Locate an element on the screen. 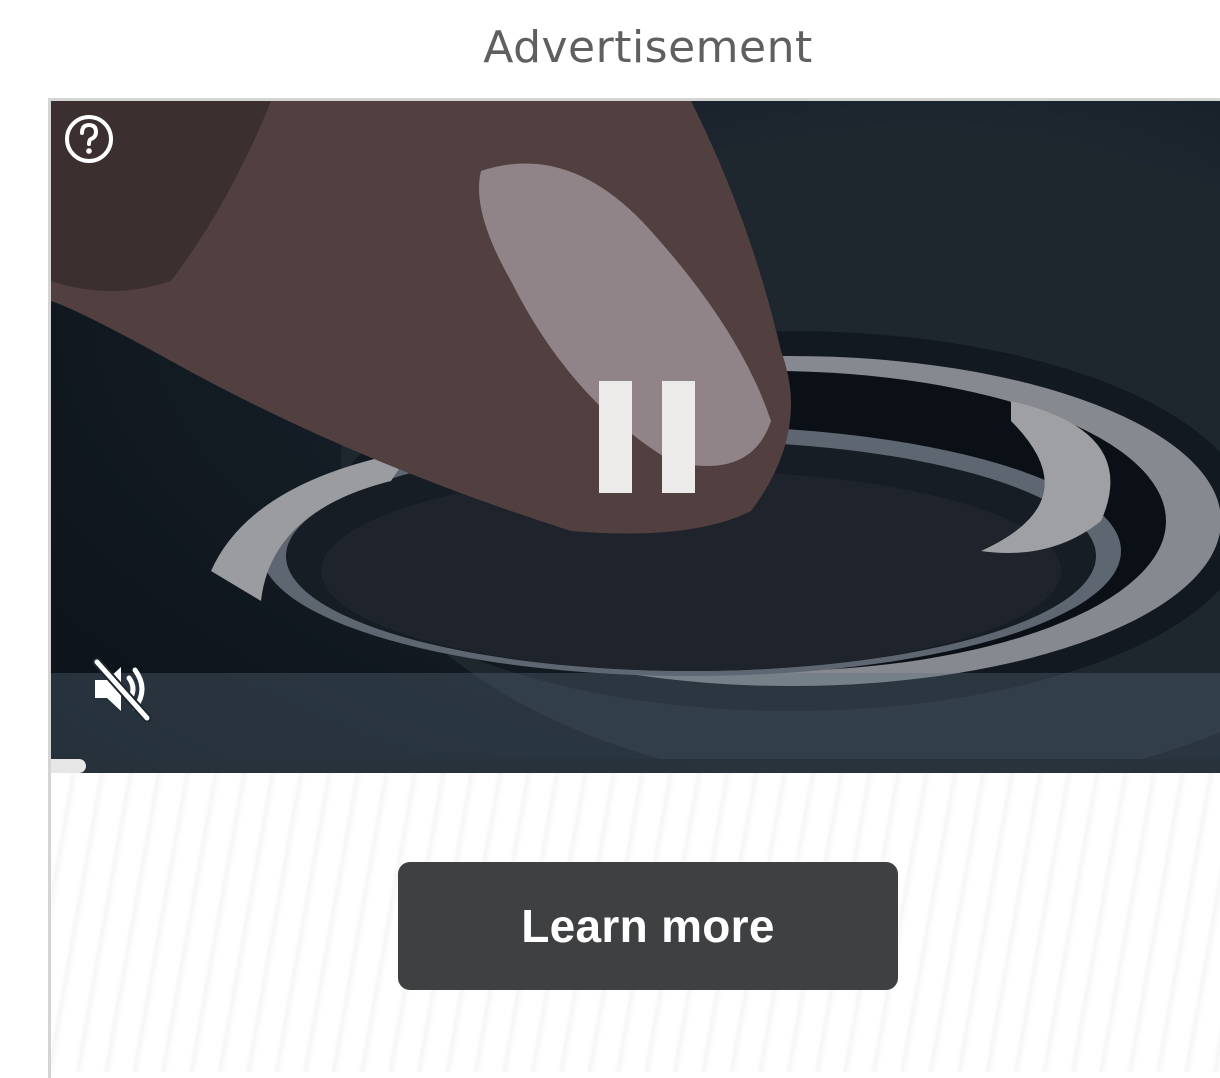 This screenshot has width=1220, height=1078. volume-muted-icon is located at coordinates (122, 689).